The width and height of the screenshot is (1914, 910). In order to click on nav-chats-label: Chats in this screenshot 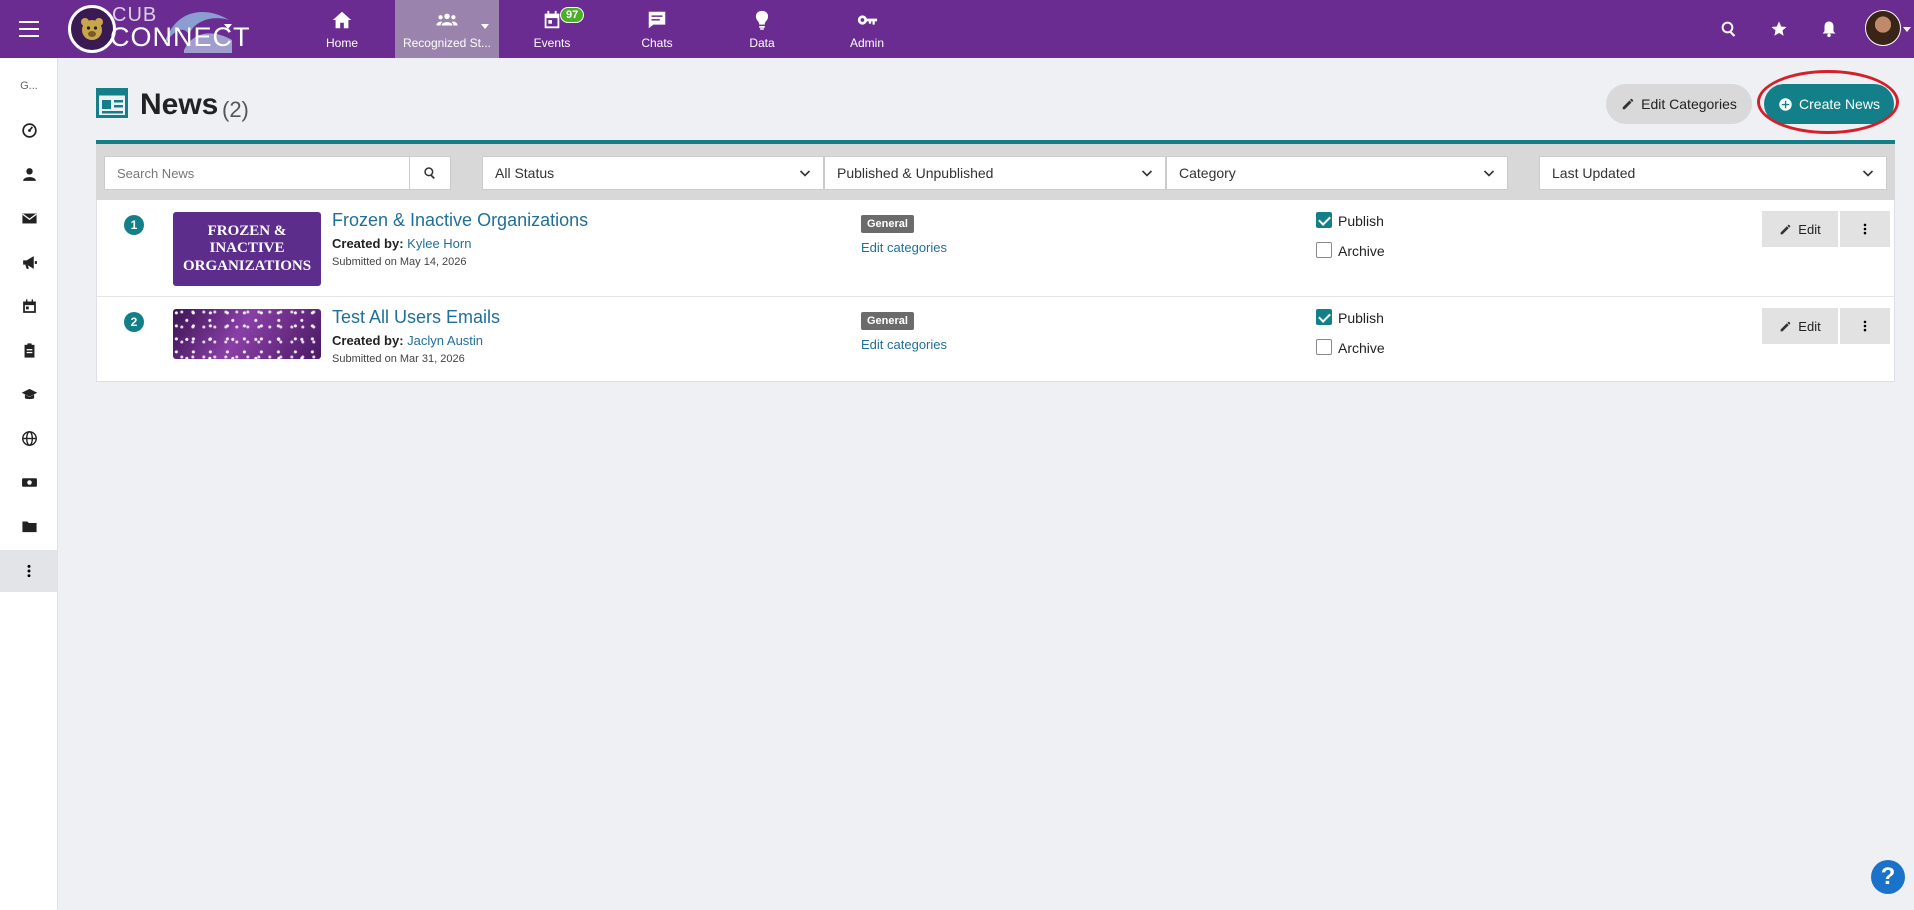, I will do `click(657, 42)`.